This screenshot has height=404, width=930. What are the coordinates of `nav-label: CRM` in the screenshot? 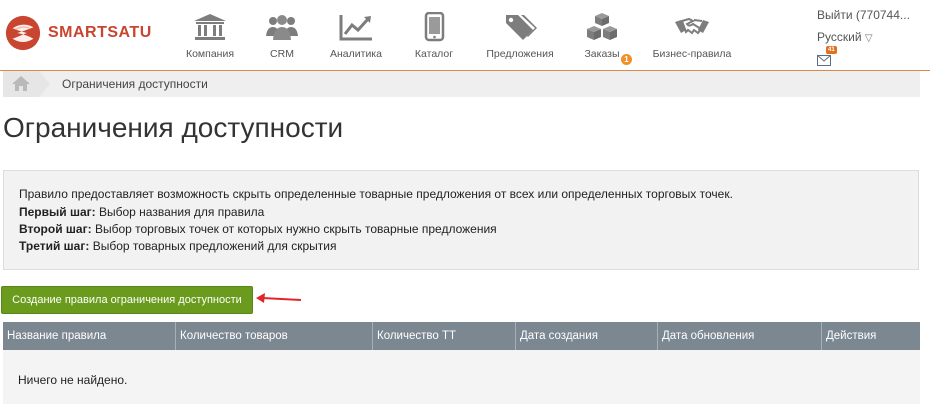 It's located at (282, 54).